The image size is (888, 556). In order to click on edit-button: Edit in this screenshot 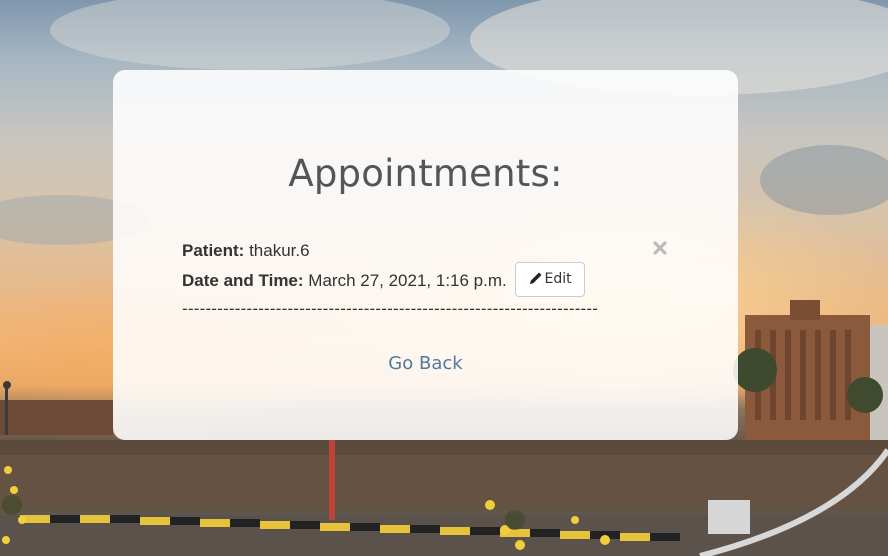, I will do `click(550, 279)`.